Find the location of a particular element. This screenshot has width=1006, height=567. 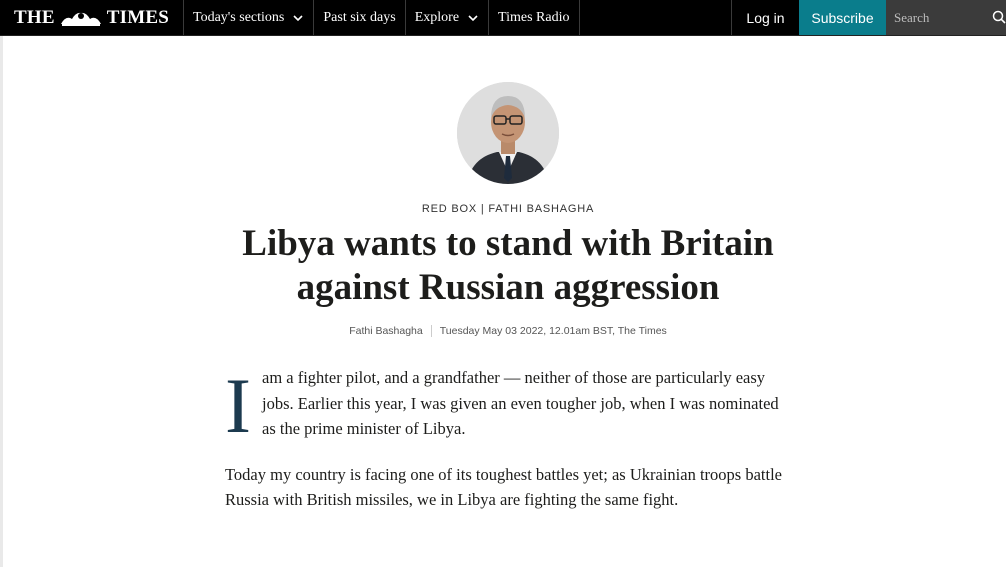

masthead-times: TIMES is located at coordinates (137, 17).